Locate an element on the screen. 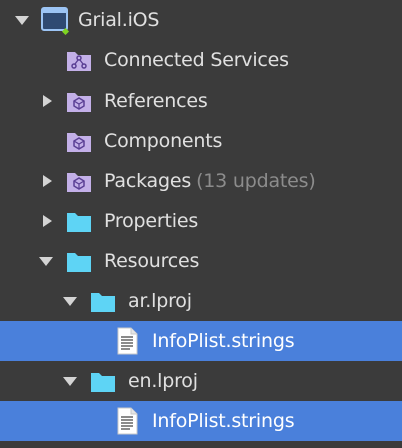 Image resolution: width=402 pixels, height=448 pixels. tree-item-connected-services: Connected Services is located at coordinates (201, 60).